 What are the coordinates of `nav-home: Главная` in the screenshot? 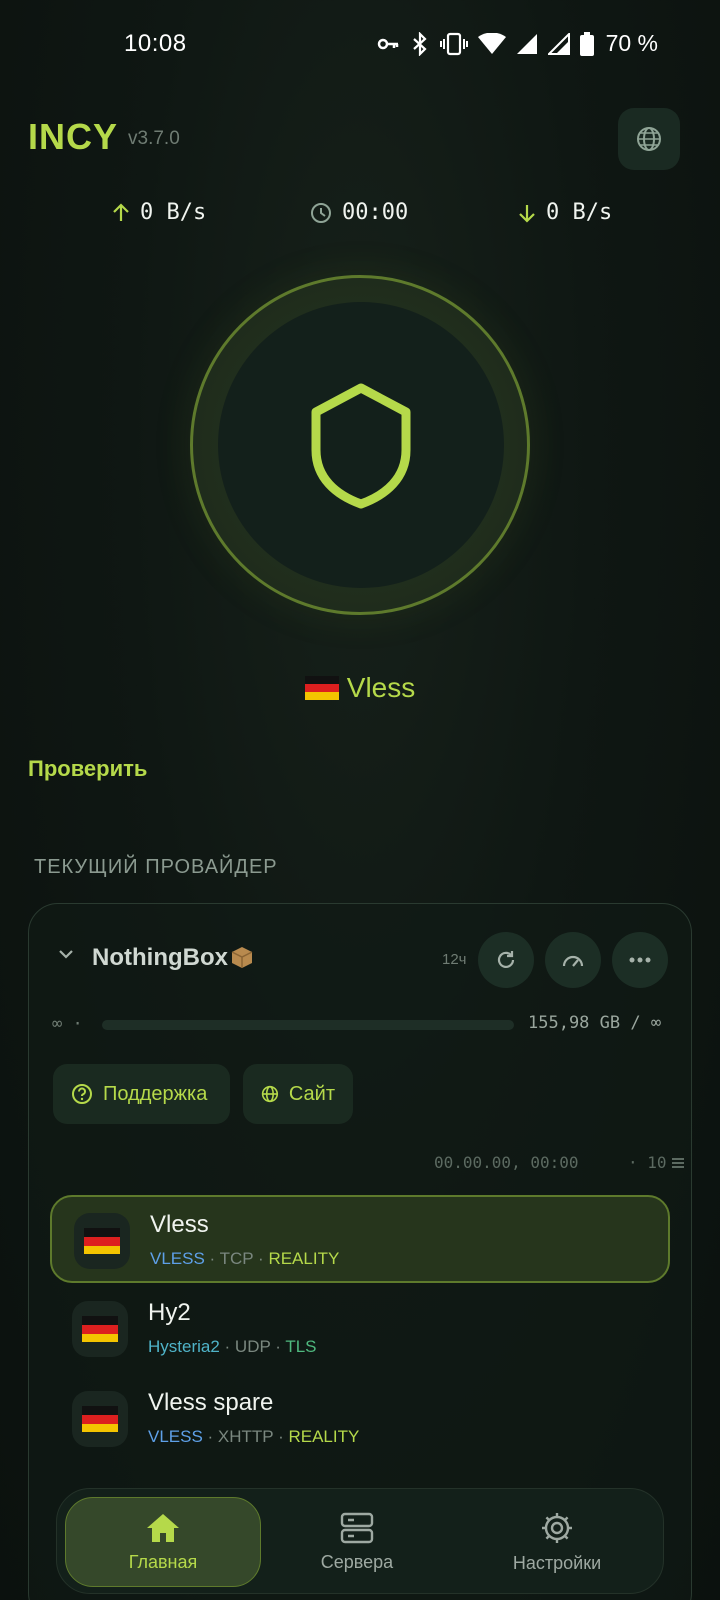 It's located at (163, 1542).